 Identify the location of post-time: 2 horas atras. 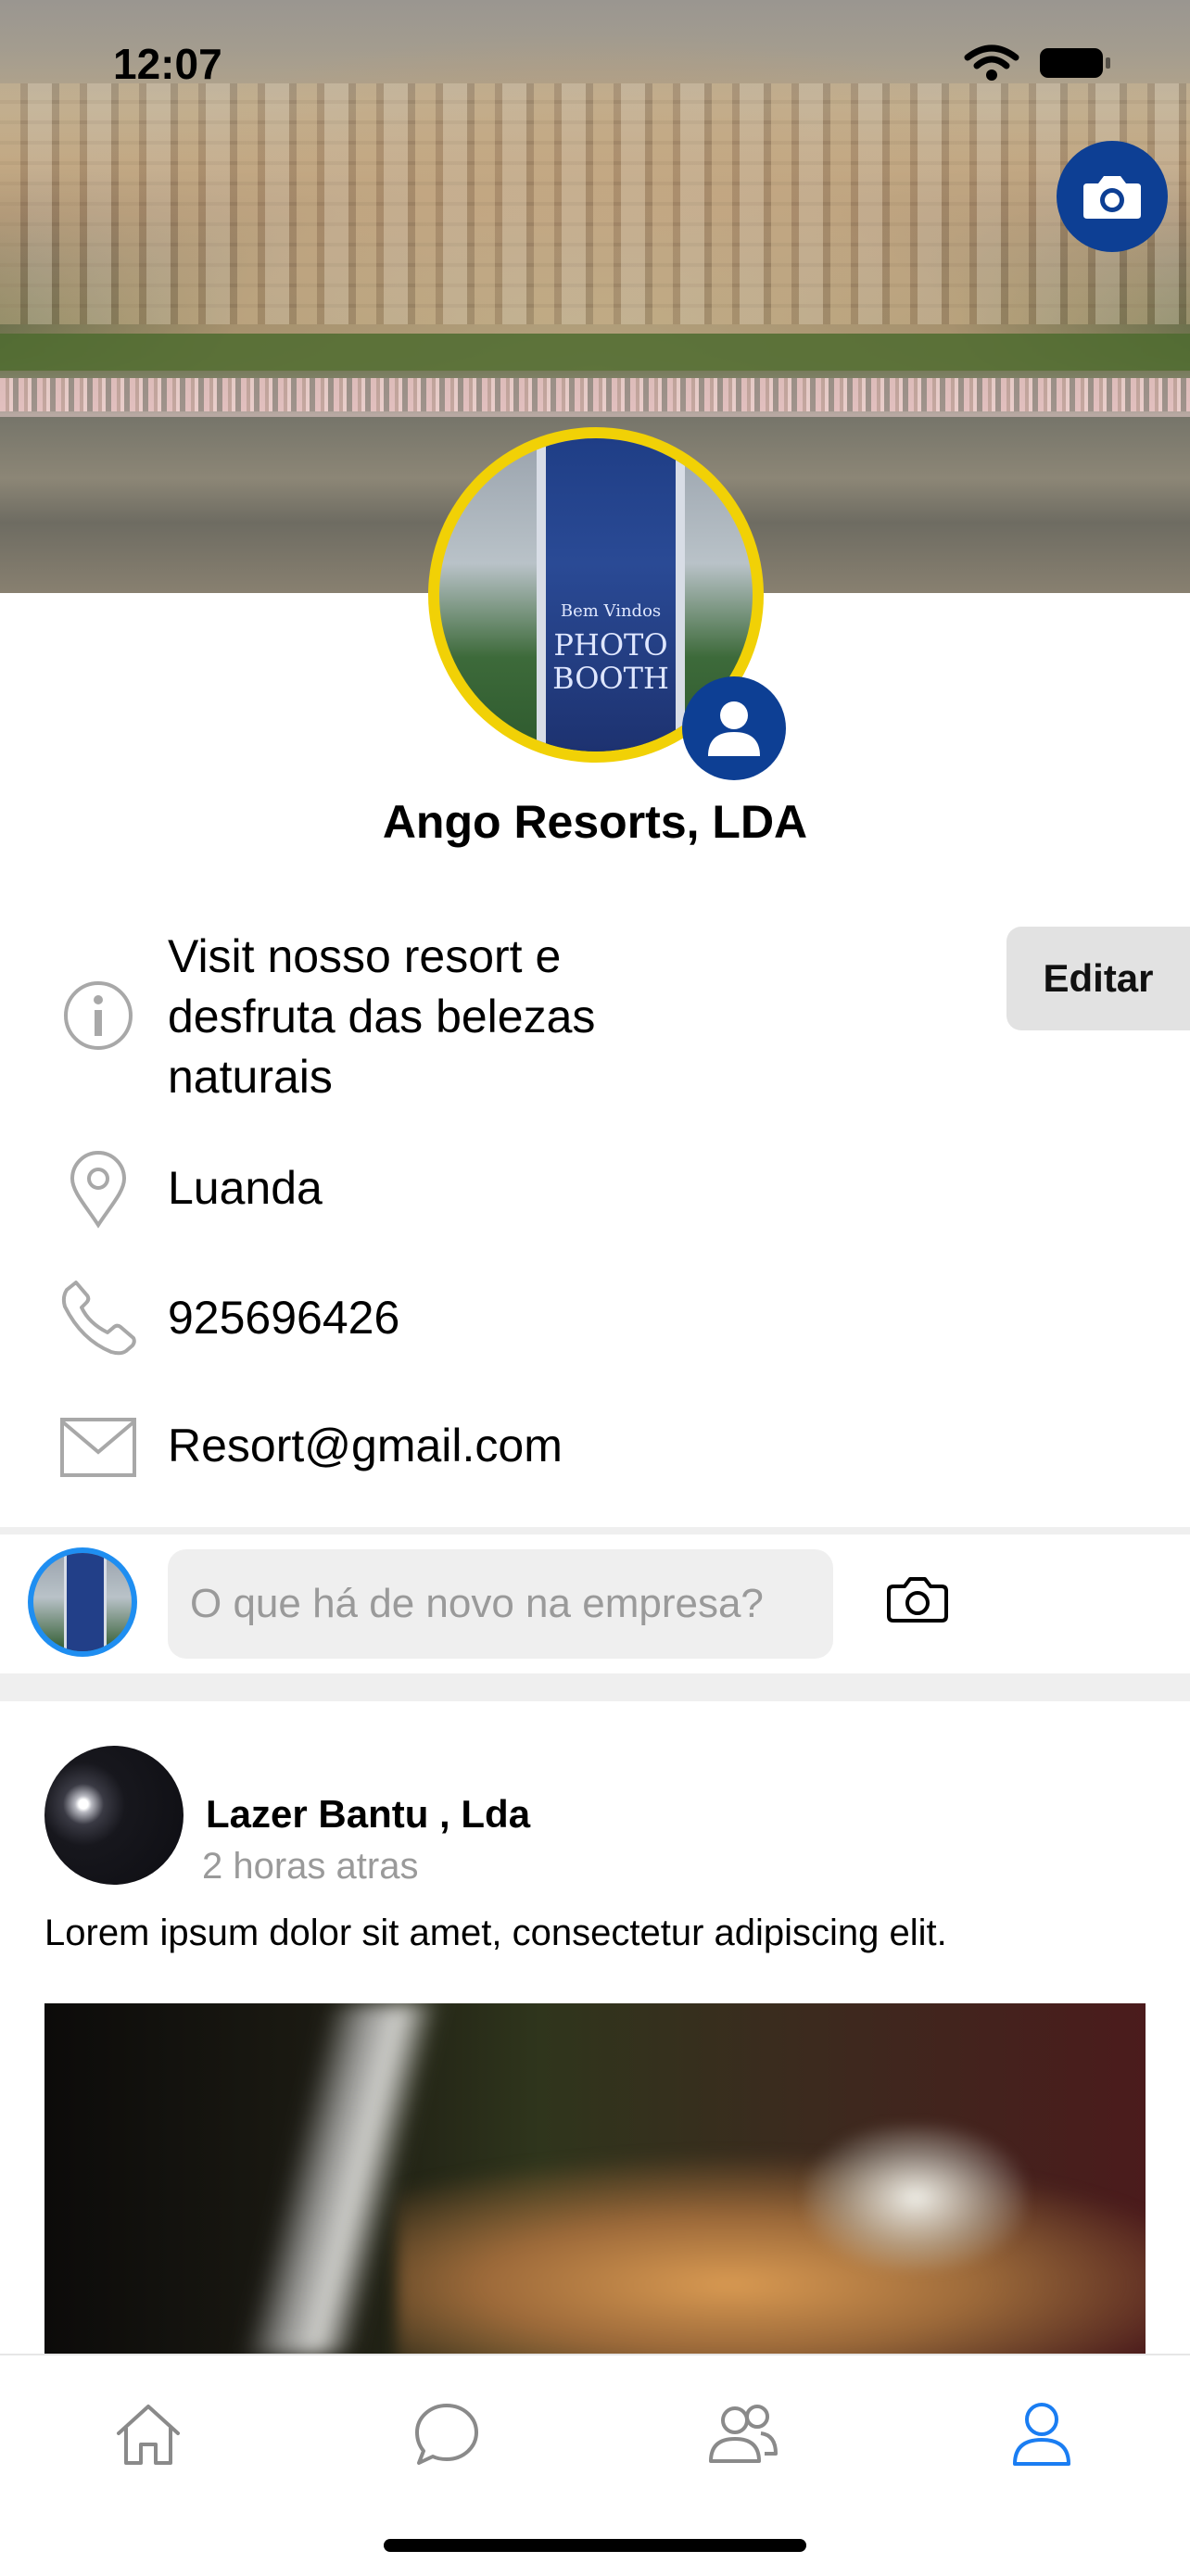
(310, 1867).